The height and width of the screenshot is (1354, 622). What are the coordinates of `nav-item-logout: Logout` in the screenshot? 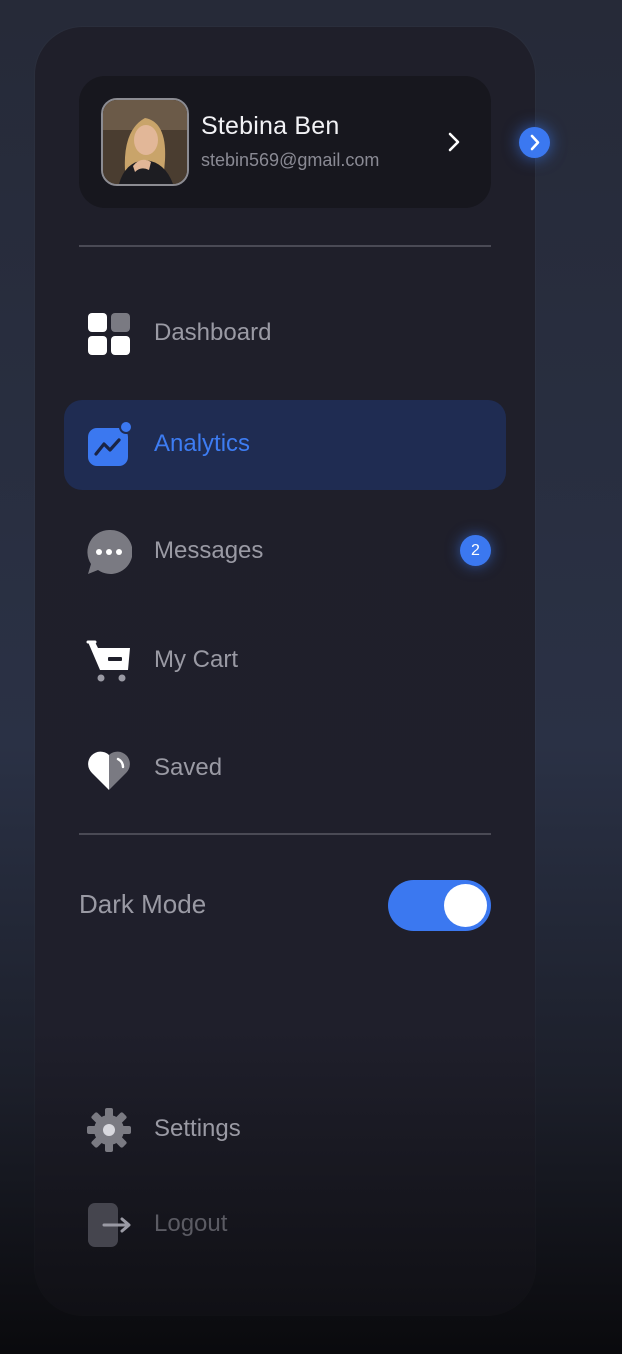 It's located at (285, 1225).